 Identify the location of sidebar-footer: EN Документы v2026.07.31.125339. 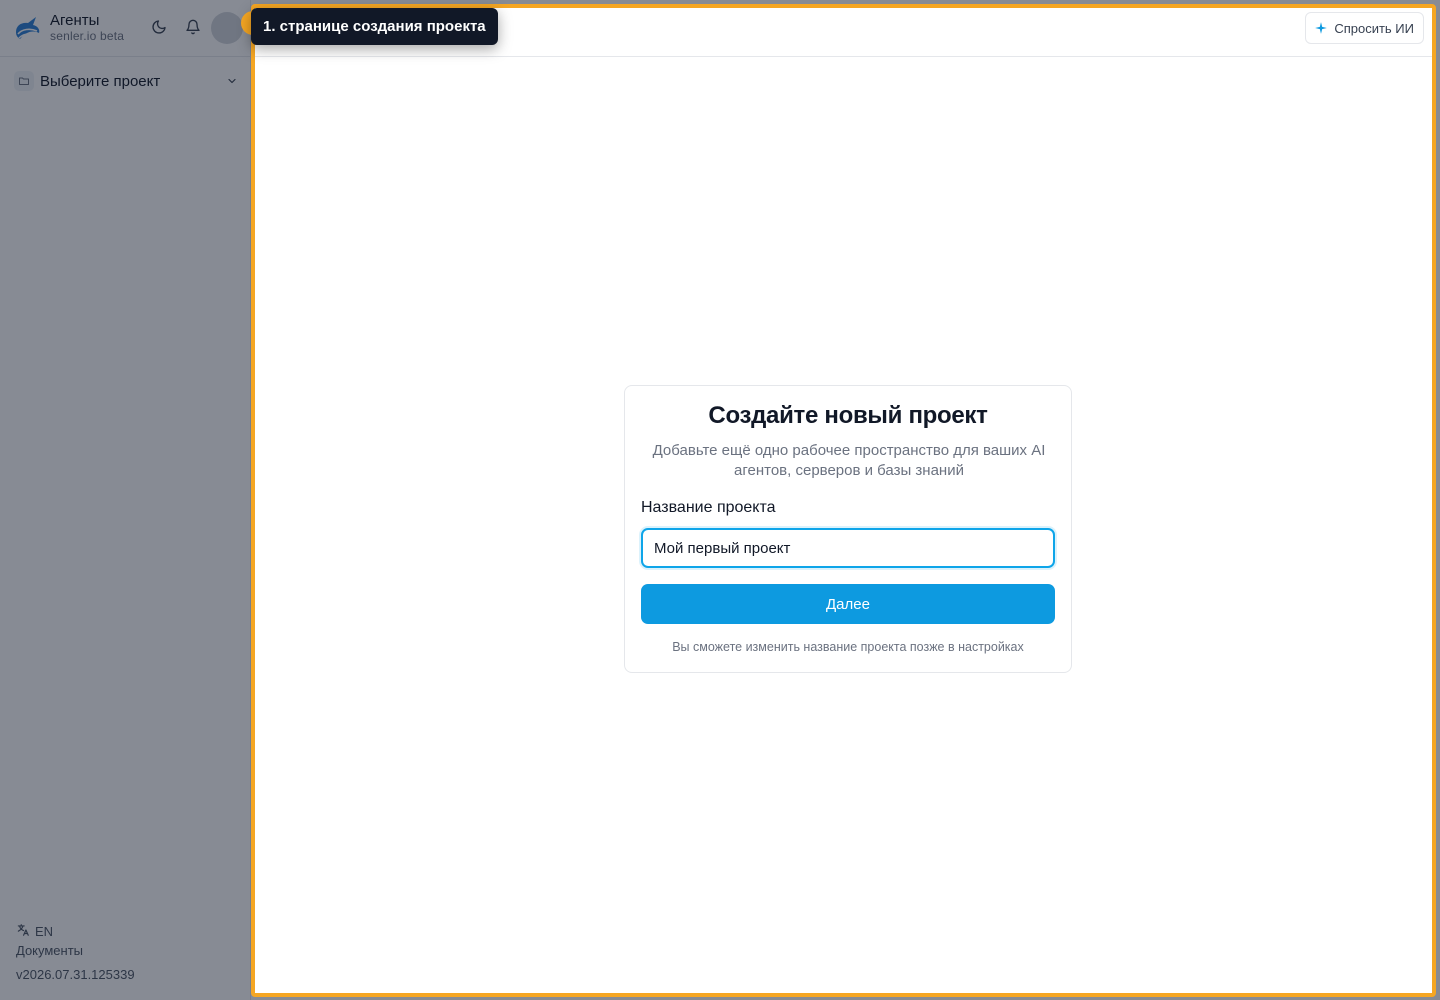
(75, 953).